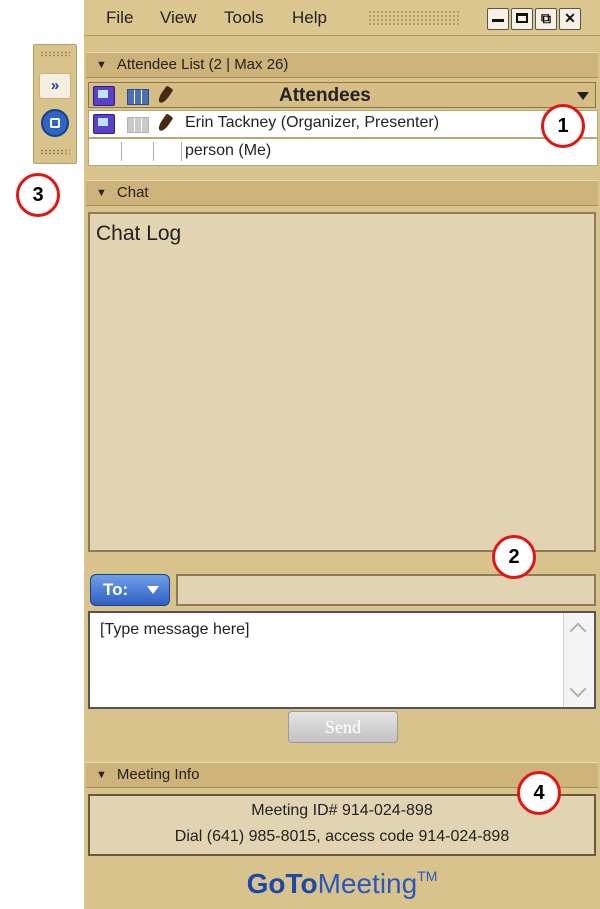 The width and height of the screenshot is (600, 909). I want to click on menu-tools: Tools, so click(244, 18).